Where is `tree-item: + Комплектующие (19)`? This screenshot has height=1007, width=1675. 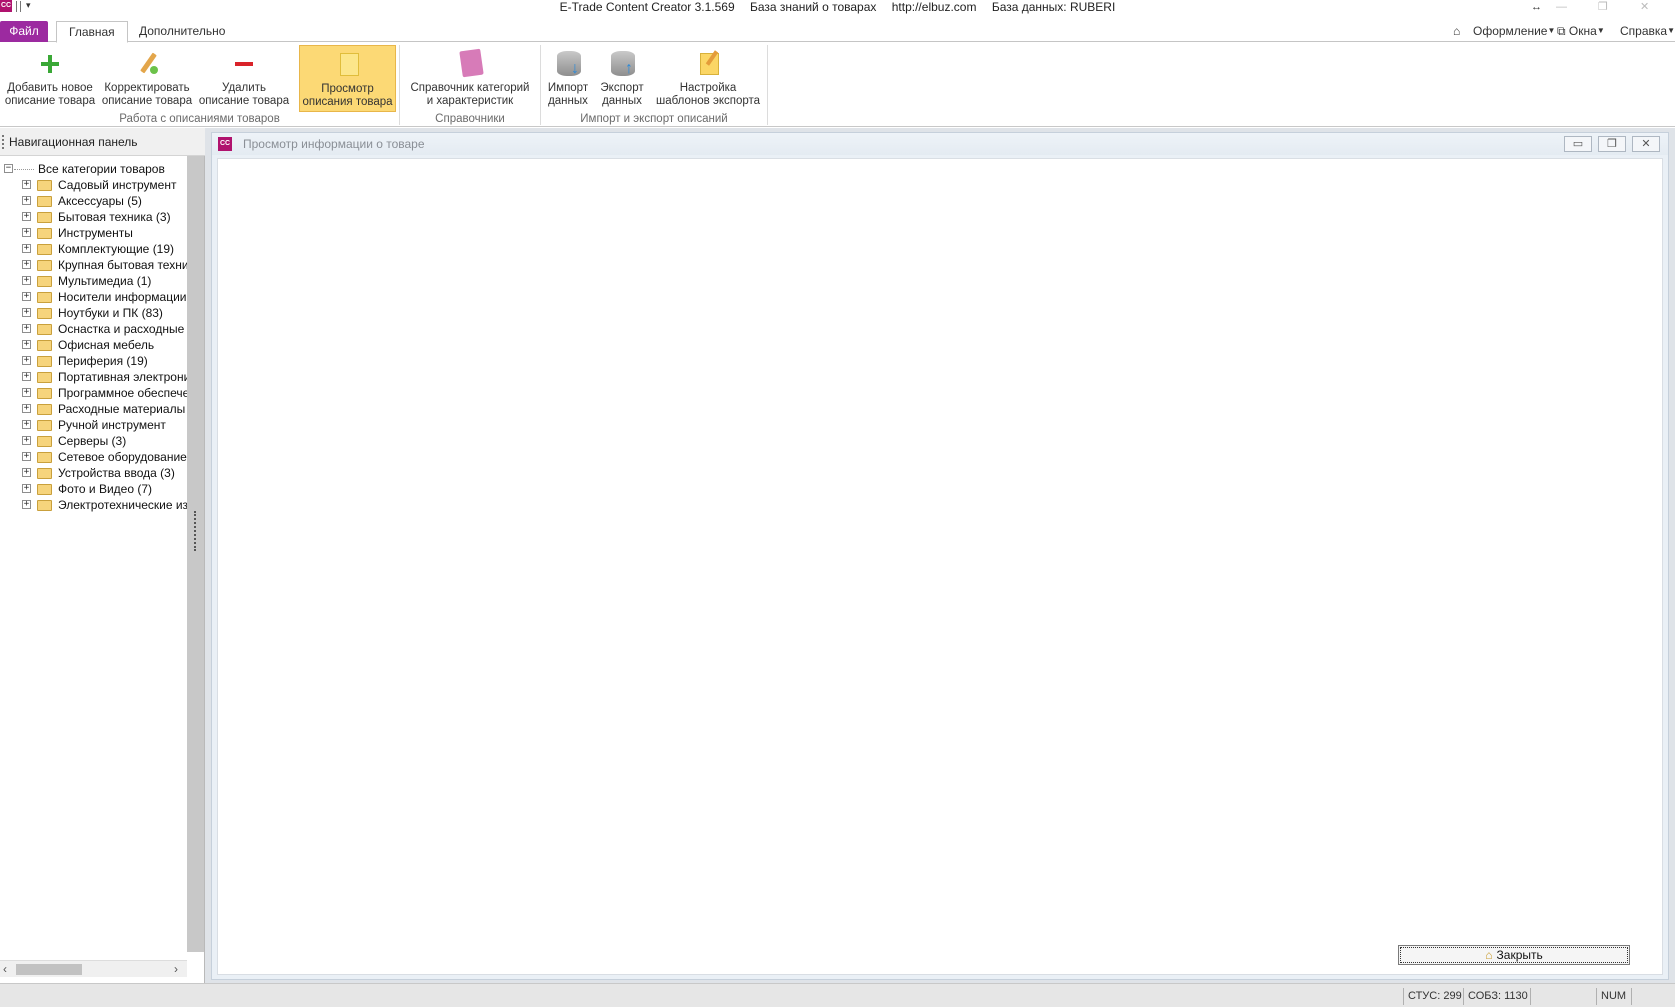 tree-item: + Комплектующие (19) is located at coordinates (93, 249).